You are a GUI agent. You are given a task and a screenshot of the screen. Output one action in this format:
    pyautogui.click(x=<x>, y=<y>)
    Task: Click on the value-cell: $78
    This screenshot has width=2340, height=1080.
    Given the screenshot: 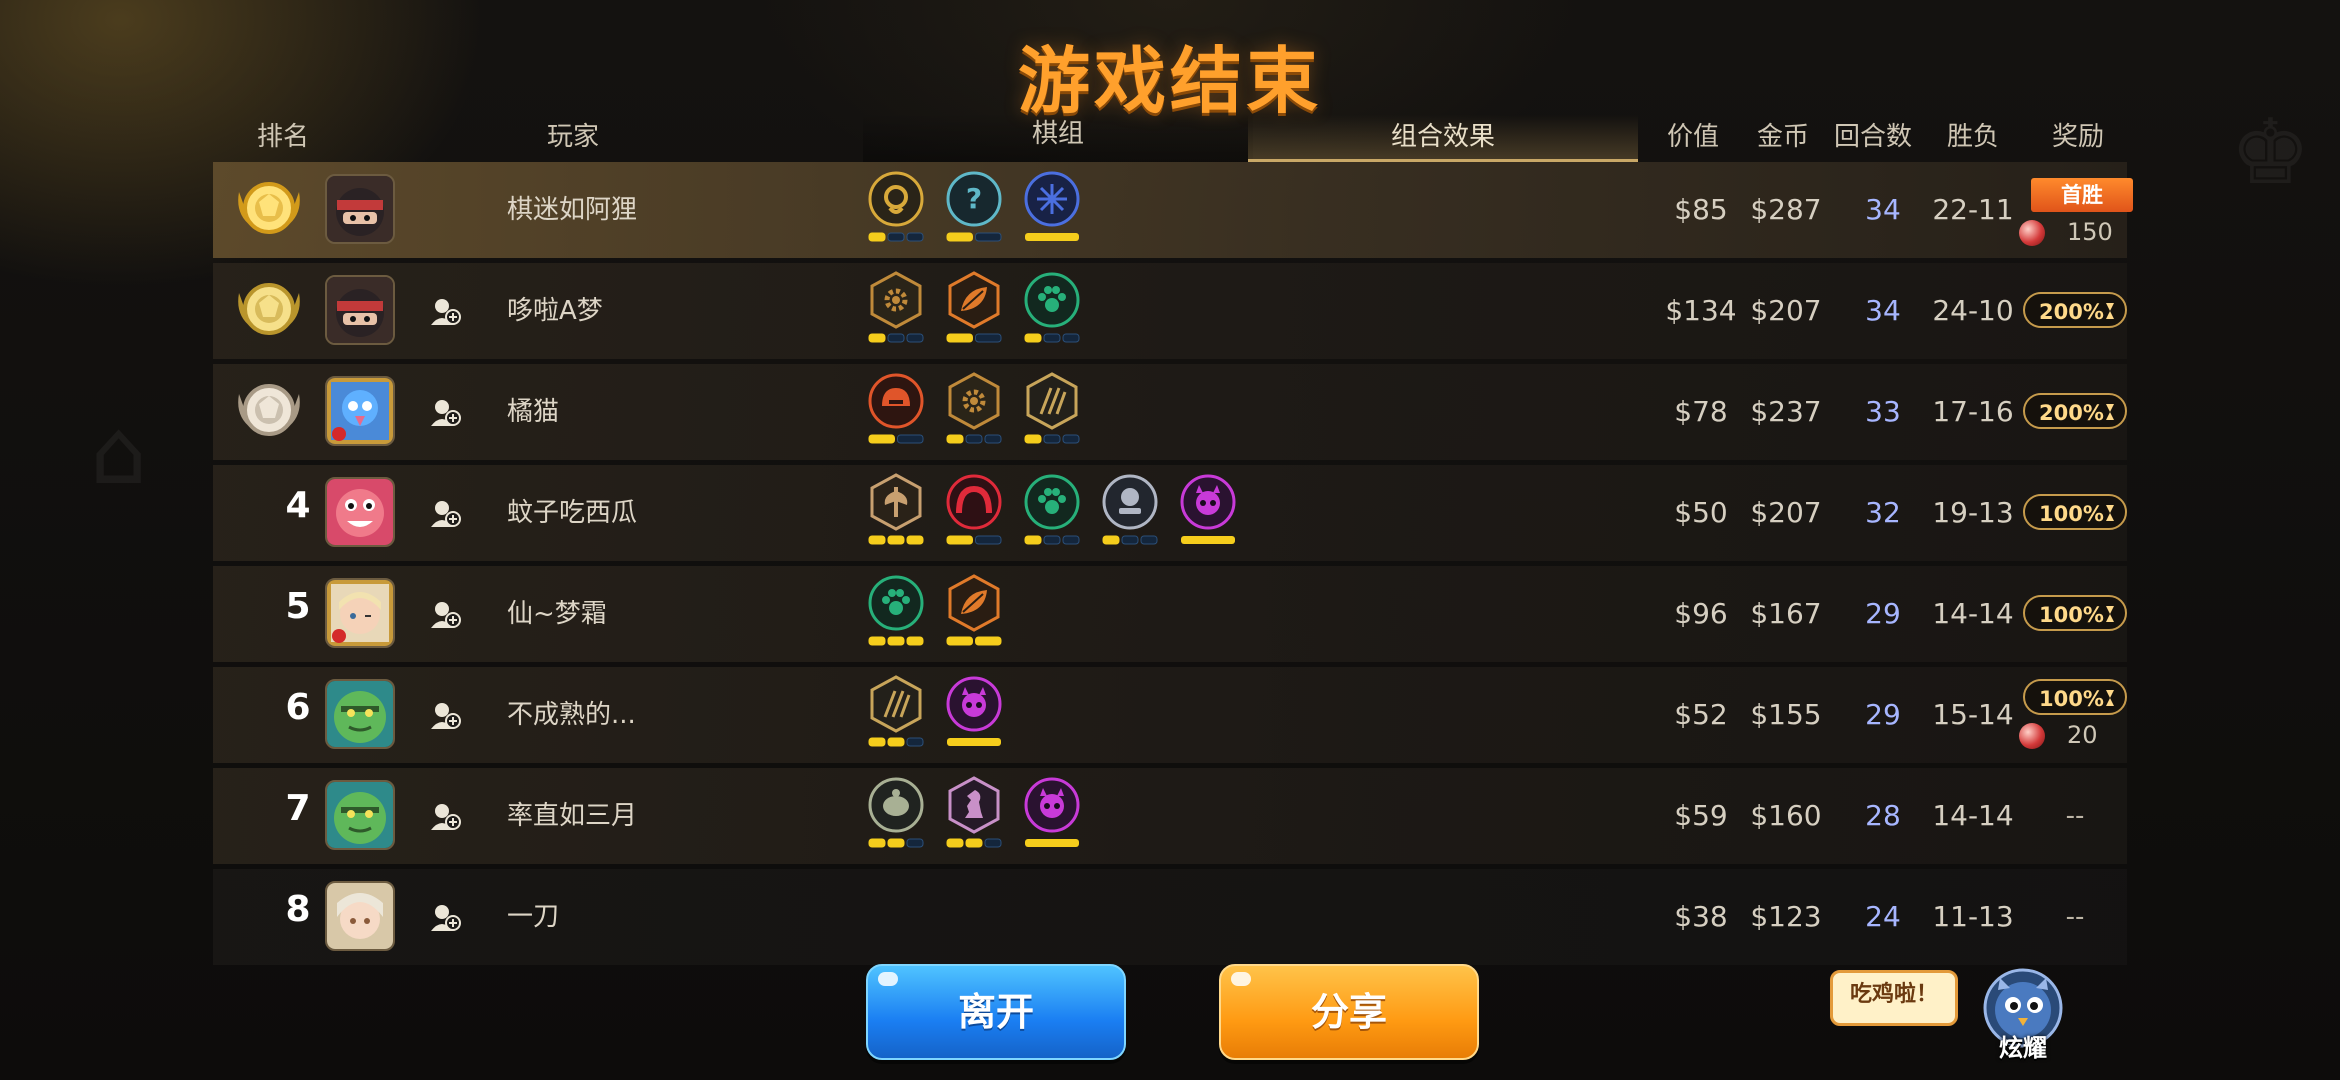 What is the action you would take?
    pyautogui.click(x=1701, y=411)
    